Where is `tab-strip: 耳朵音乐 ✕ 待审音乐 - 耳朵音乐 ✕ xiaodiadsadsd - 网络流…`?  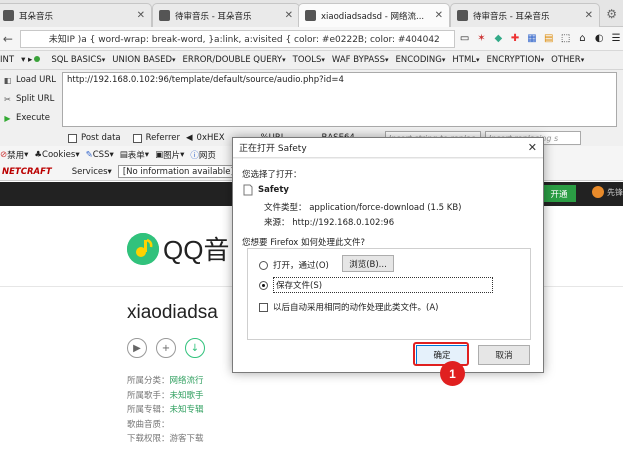 tab-strip: 耳朵音乐 ✕ 待审音乐 - 耳朵音乐 ✕ xiaodiadsadsd - 网络流… is located at coordinates (311, 13).